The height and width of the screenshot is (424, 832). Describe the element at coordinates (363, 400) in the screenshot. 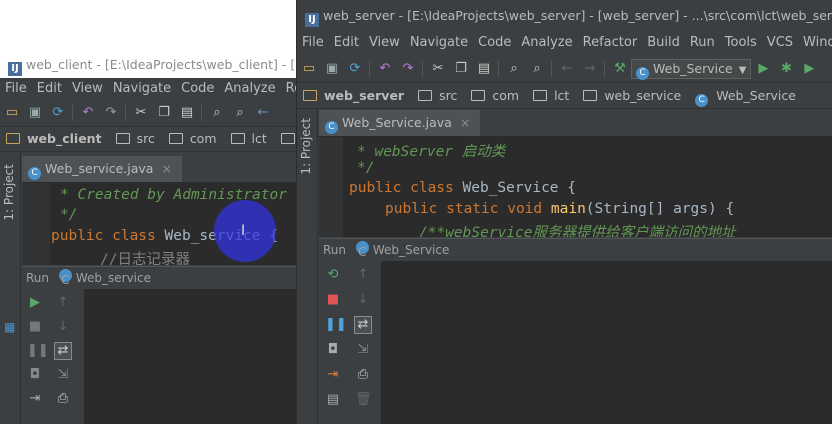

I see `trash-icon: 🗑` at that location.